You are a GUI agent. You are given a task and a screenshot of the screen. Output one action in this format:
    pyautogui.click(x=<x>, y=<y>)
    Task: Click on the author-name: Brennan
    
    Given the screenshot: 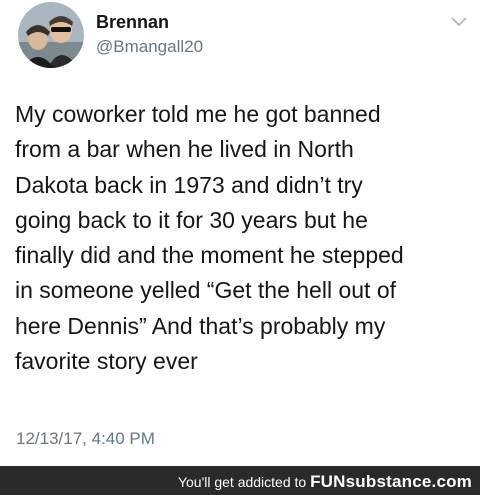 What is the action you would take?
    pyautogui.click(x=132, y=22)
    